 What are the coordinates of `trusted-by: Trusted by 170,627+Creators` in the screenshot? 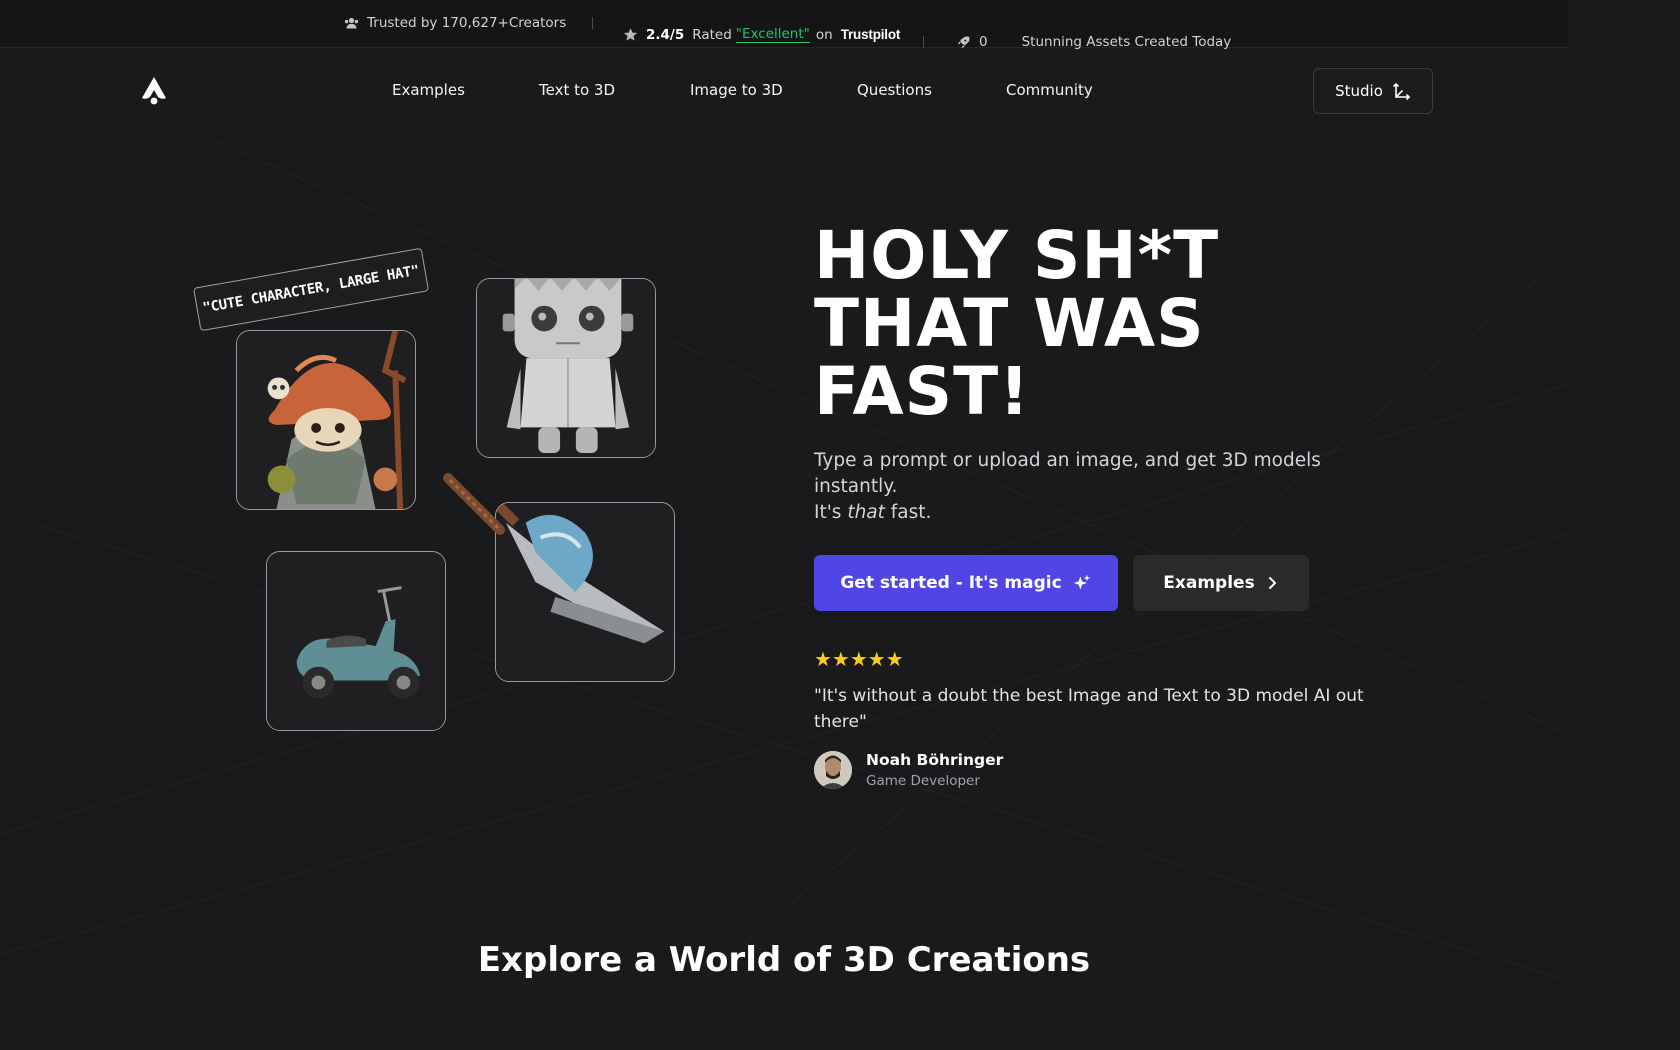 It's located at (455, 23).